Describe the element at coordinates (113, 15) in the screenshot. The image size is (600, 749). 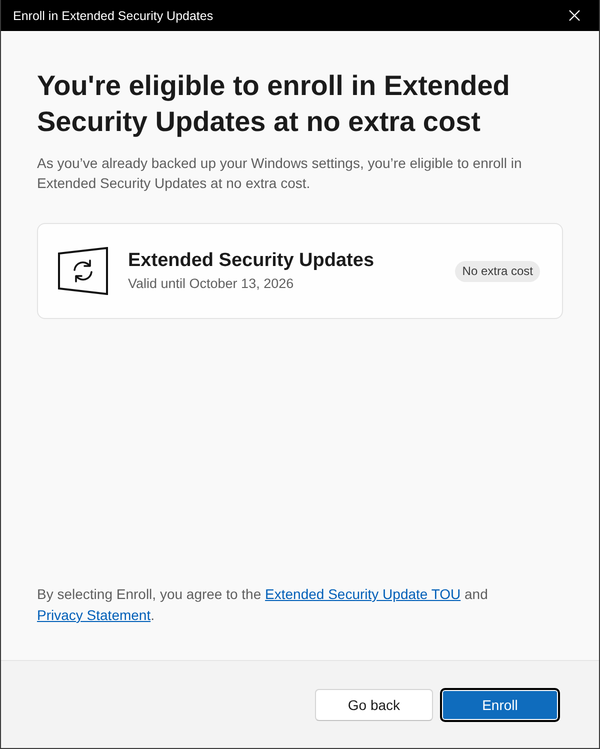
I see `window-title: Enroll in Extended Security Updates` at that location.